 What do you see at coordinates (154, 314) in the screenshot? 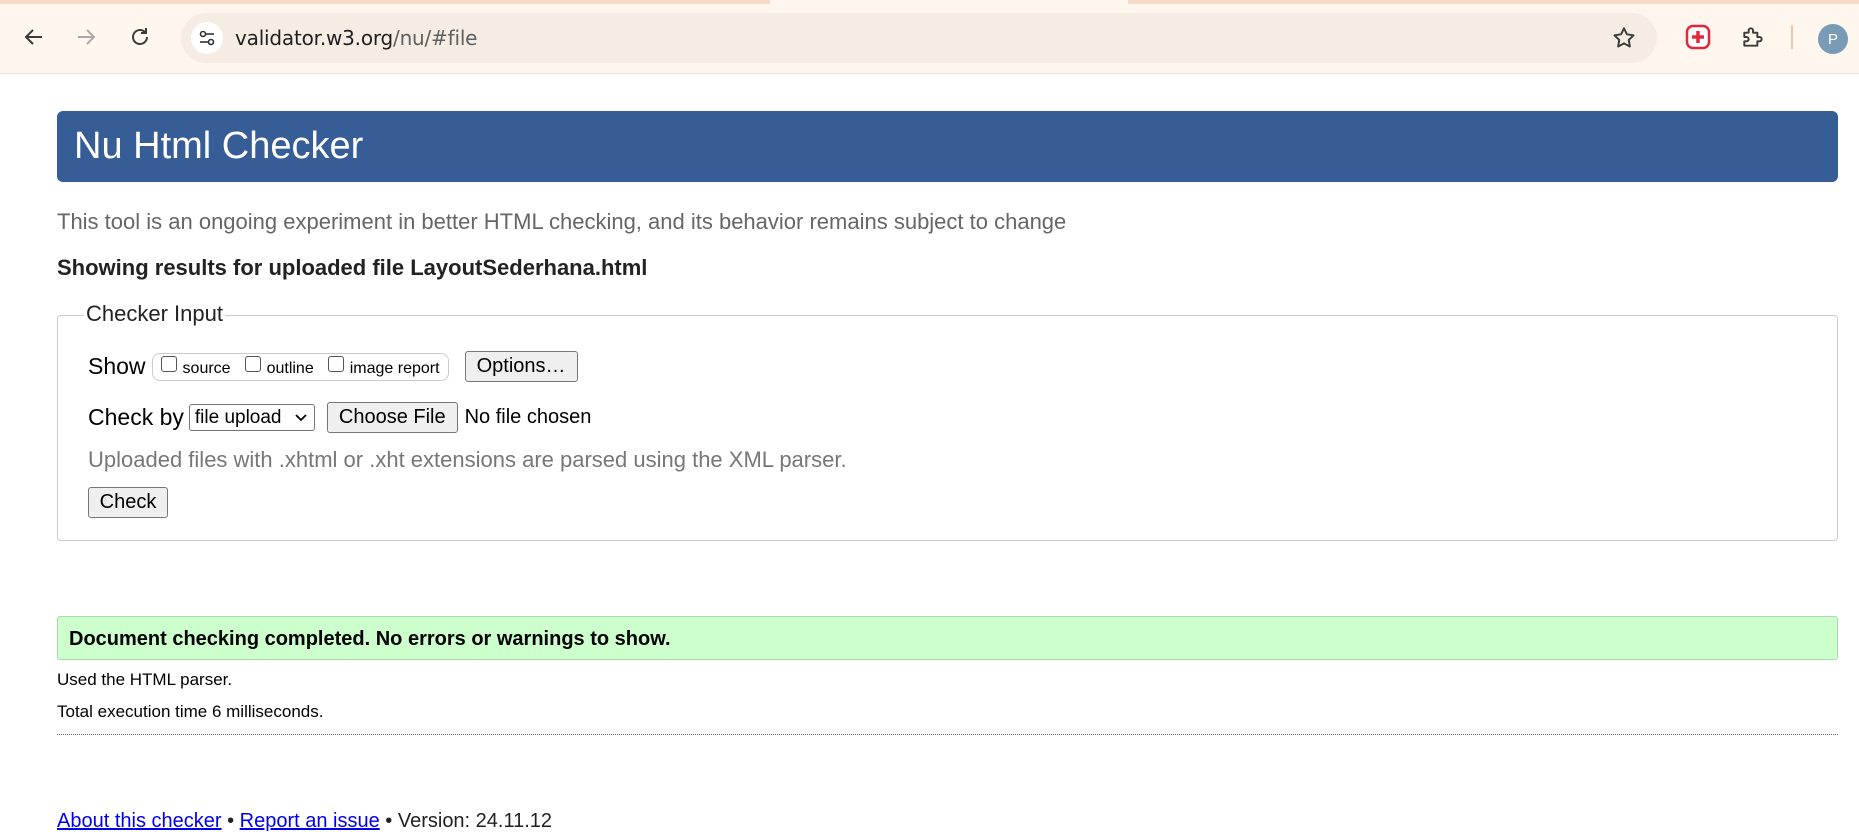
I see `checker-input-legend: Checker Input` at bounding box center [154, 314].